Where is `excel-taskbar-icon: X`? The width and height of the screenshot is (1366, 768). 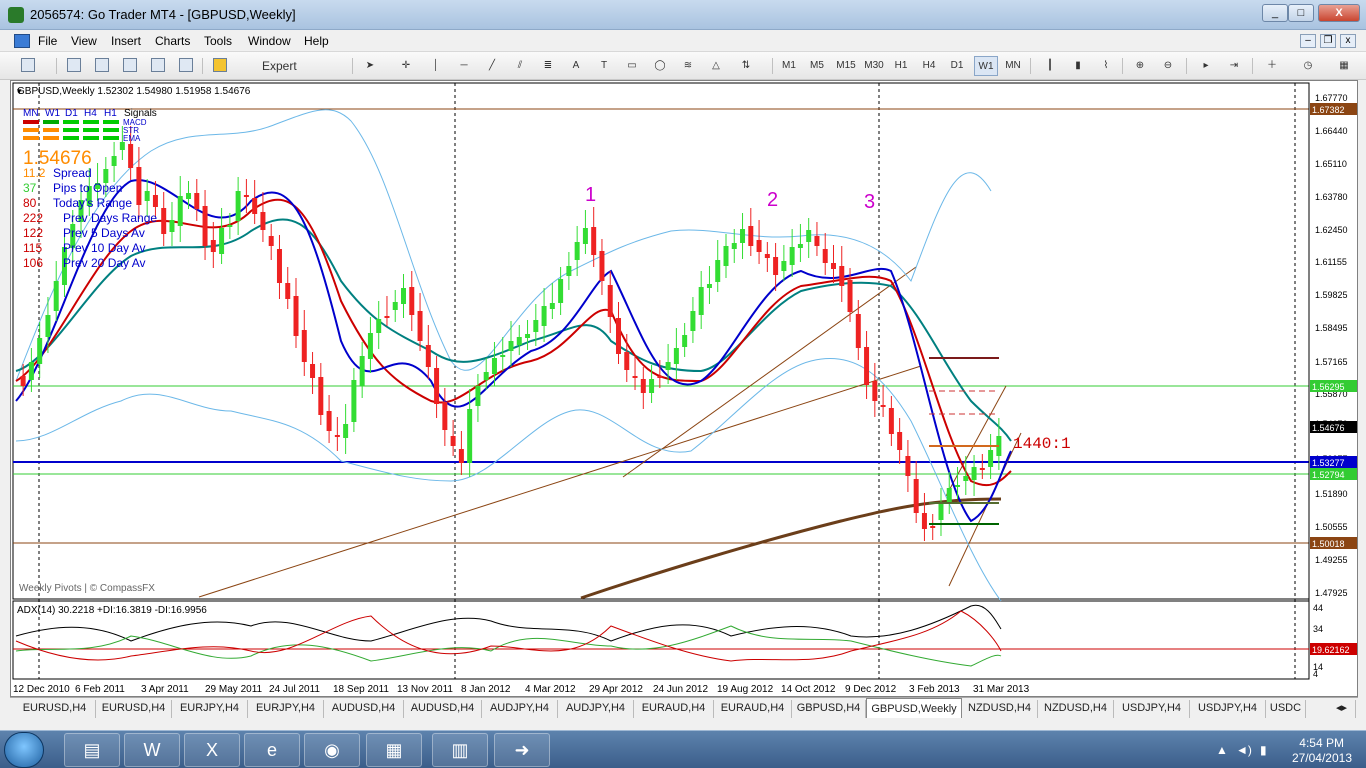
excel-taskbar-icon: X is located at coordinates (212, 750).